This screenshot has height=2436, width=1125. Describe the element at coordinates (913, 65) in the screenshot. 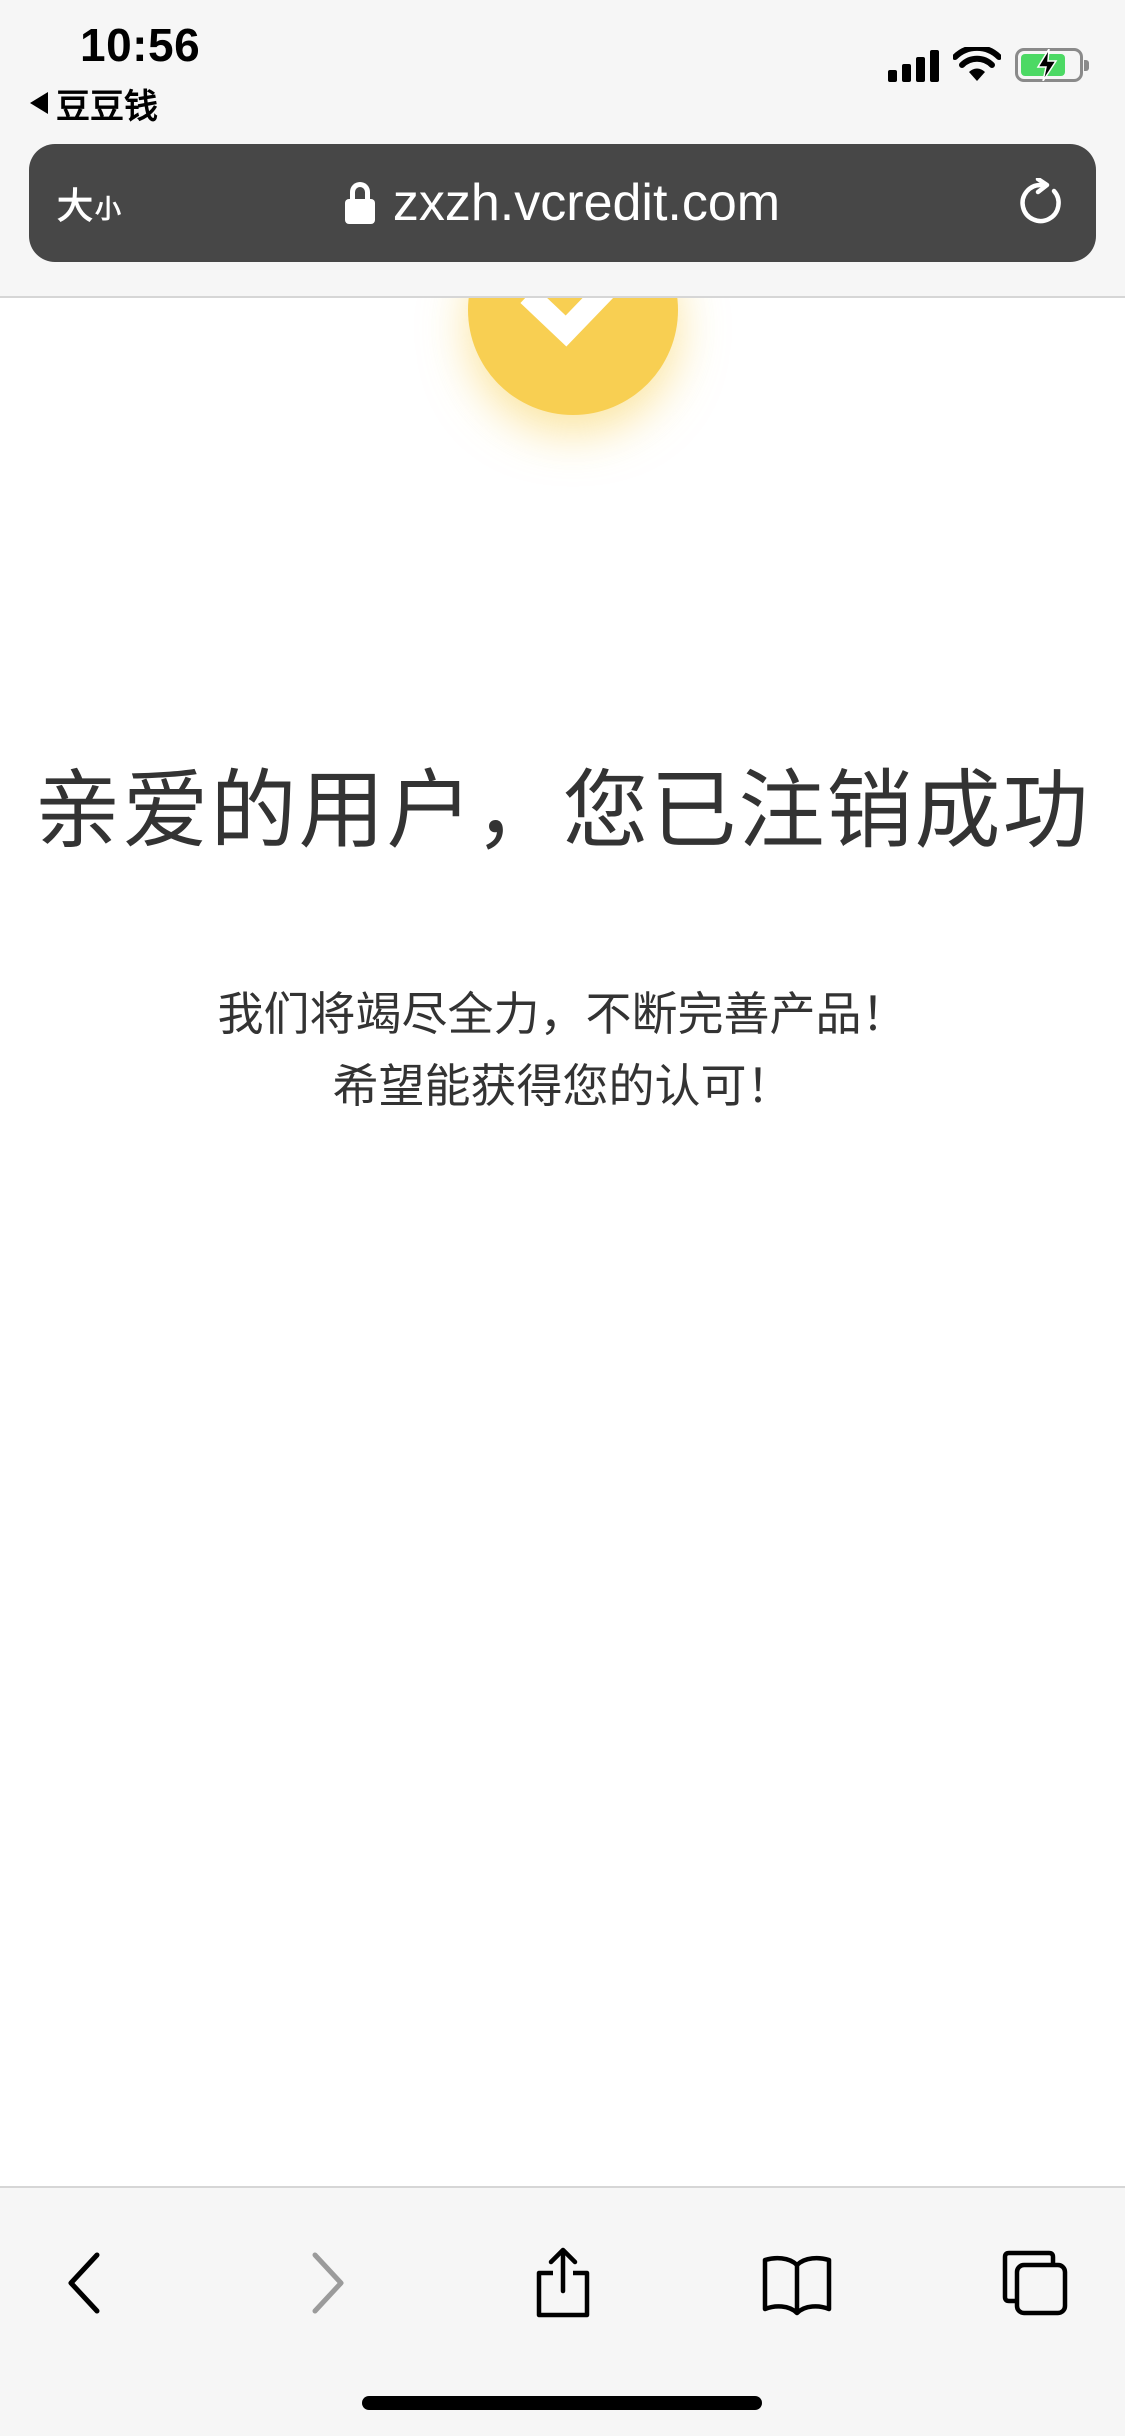

I see `signal-icon` at that location.